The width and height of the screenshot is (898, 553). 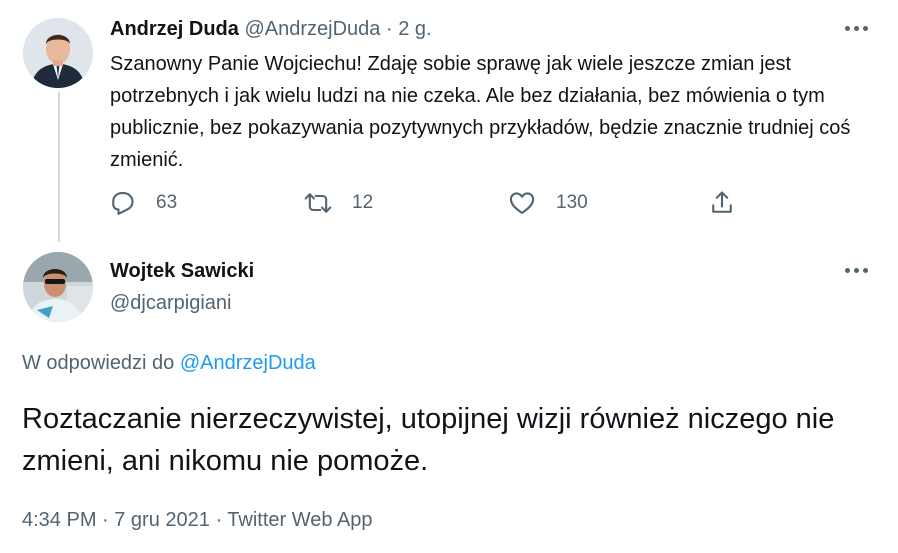 What do you see at coordinates (197, 520) in the screenshot?
I see `tweet-meta: 4:34 PM · 7 gru 2021 · Twitter Web App` at bounding box center [197, 520].